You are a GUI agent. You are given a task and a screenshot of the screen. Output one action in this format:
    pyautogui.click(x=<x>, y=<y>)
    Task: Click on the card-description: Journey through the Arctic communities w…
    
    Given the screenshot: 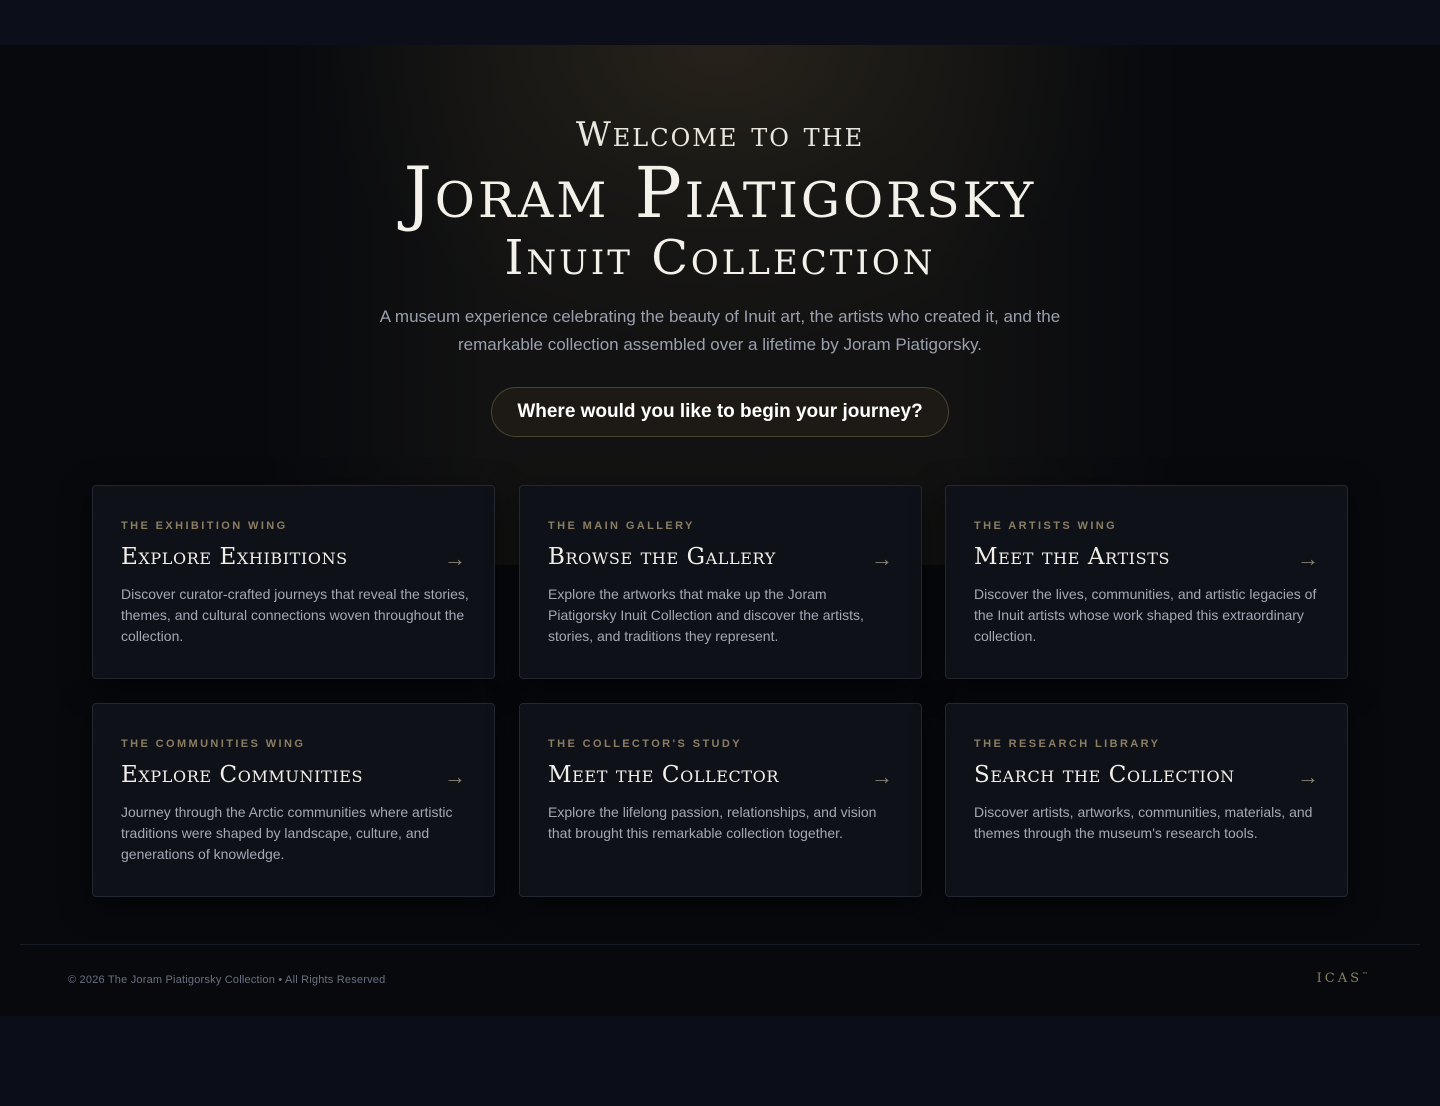 What is the action you would take?
    pyautogui.click(x=287, y=833)
    